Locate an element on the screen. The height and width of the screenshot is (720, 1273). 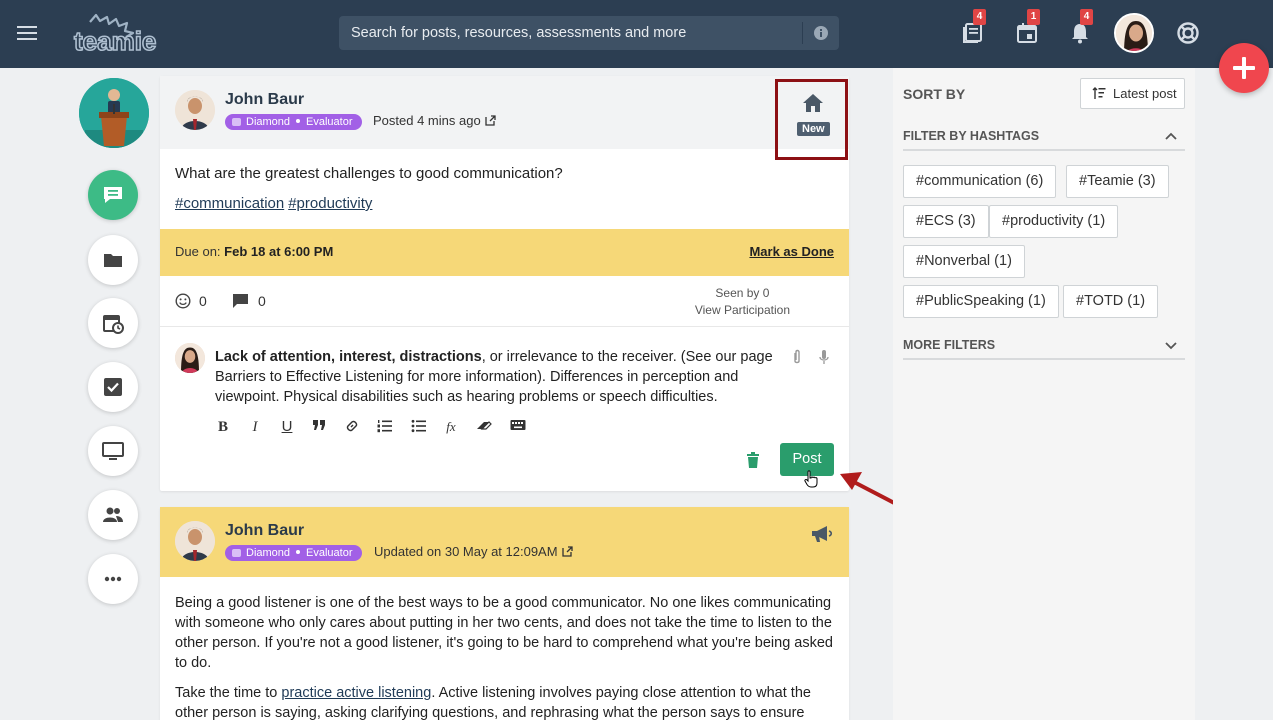
link-button is located at coordinates (352, 427).